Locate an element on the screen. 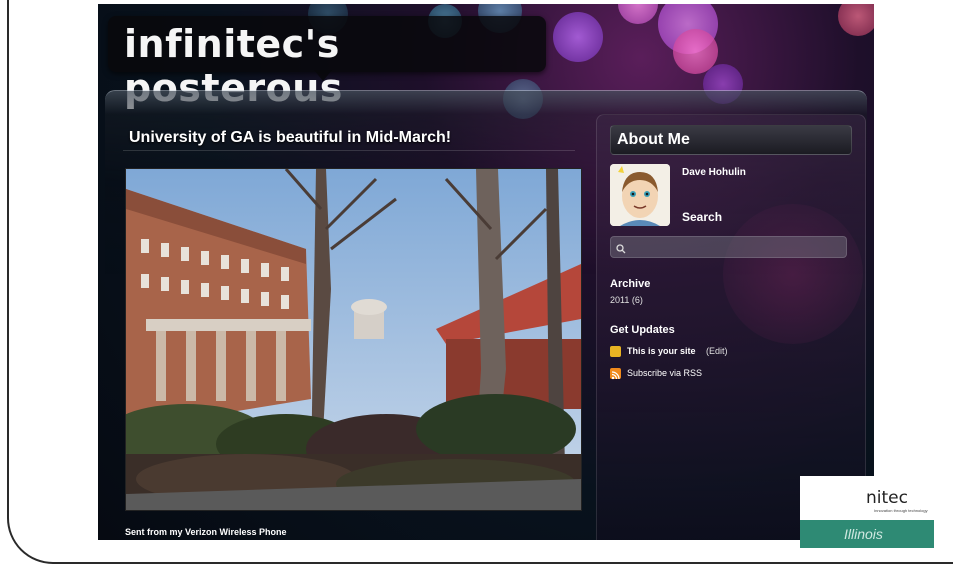 The height and width of the screenshot is (569, 953). archive-heading: Archive is located at coordinates (630, 284).